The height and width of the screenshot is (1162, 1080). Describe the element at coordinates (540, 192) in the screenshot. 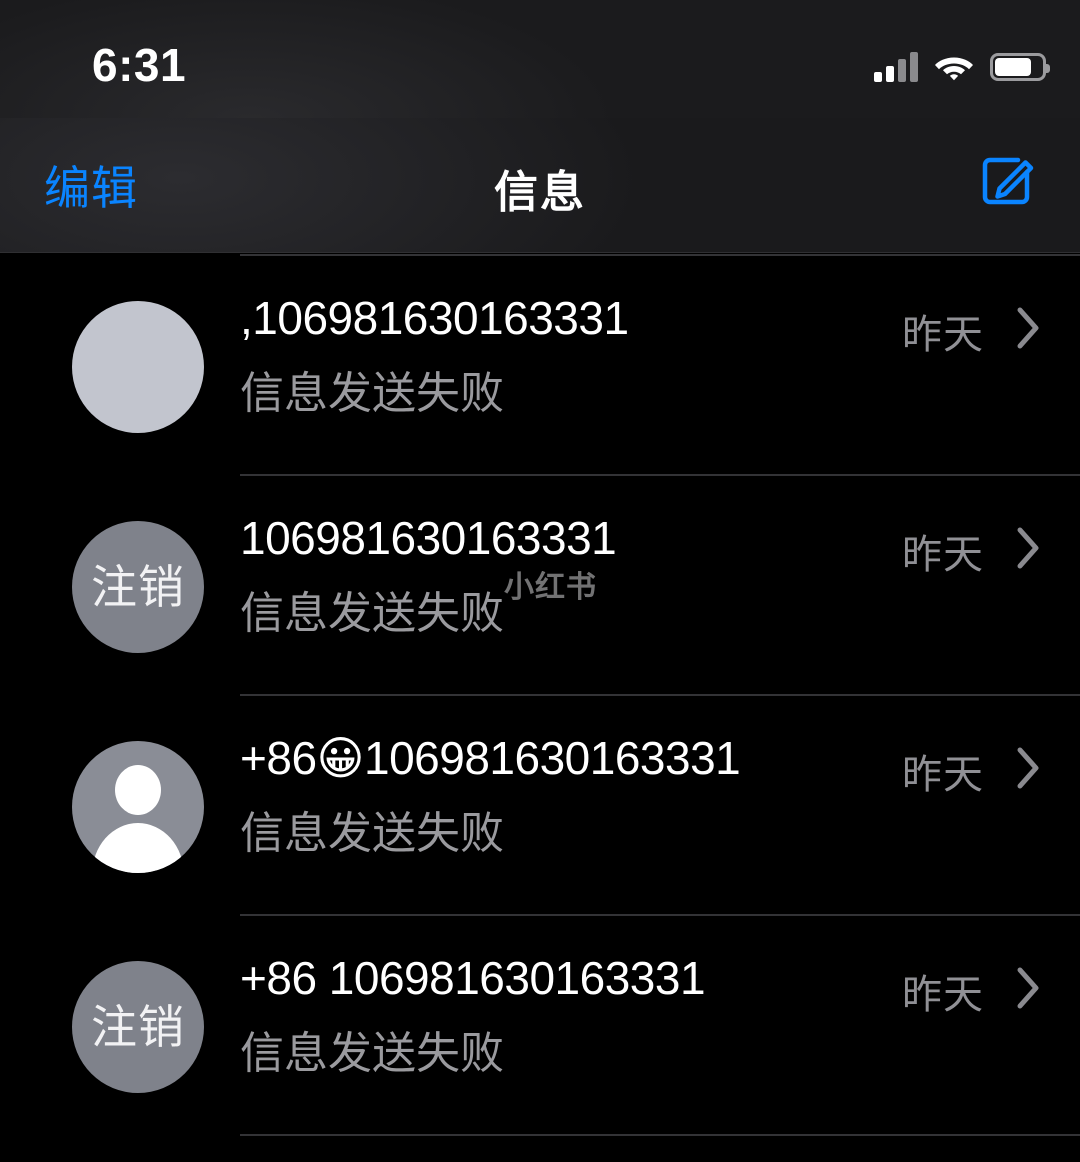

I see `page-title: 信息` at that location.